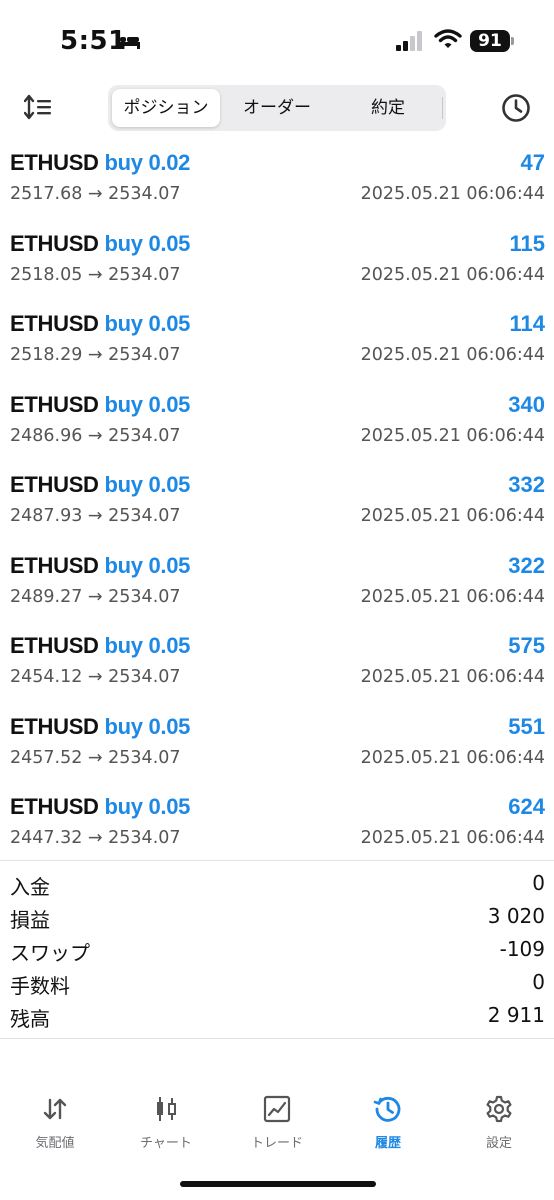 The width and height of the screenshot is (554, 1200). What do you see at coordinates (147, 162) in the screenshot?
I see `position-side: buy 0.02` at bounding box center [147, 162].